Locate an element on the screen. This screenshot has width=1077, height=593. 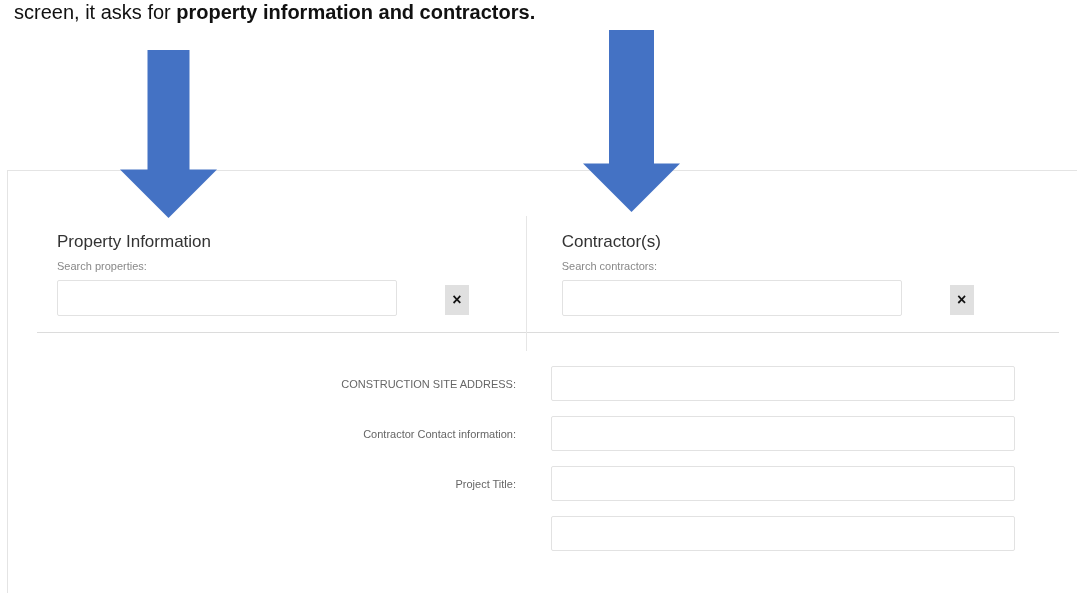
field-label: Search properties: is located at coordinates (102, 266).